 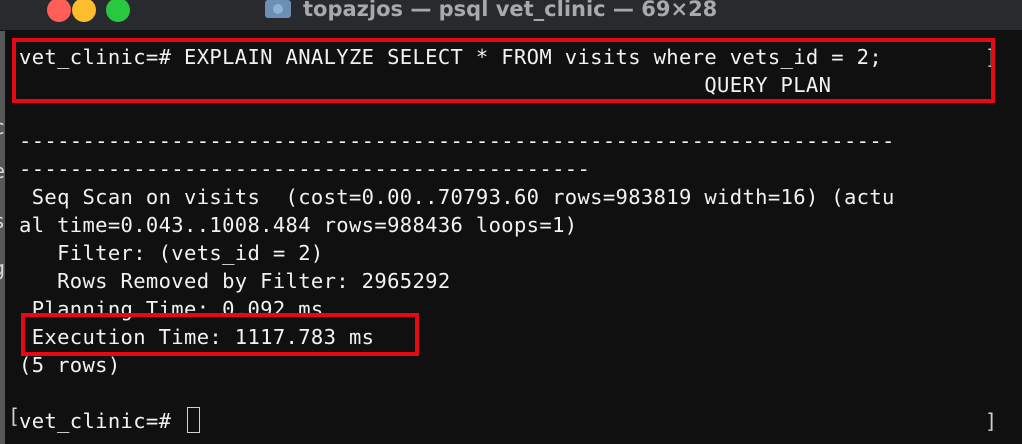 What do you see at coordinates (503, 70) in the screenshot?
I see `query-highlight-box` at bounding box center [503, 70].